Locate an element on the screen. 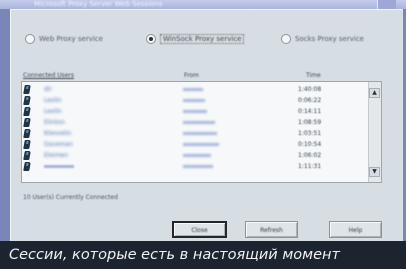 This screenshot has width=406, height=269. table-row: Eleimen 1:06:02 is located at coordinates (195, 155).